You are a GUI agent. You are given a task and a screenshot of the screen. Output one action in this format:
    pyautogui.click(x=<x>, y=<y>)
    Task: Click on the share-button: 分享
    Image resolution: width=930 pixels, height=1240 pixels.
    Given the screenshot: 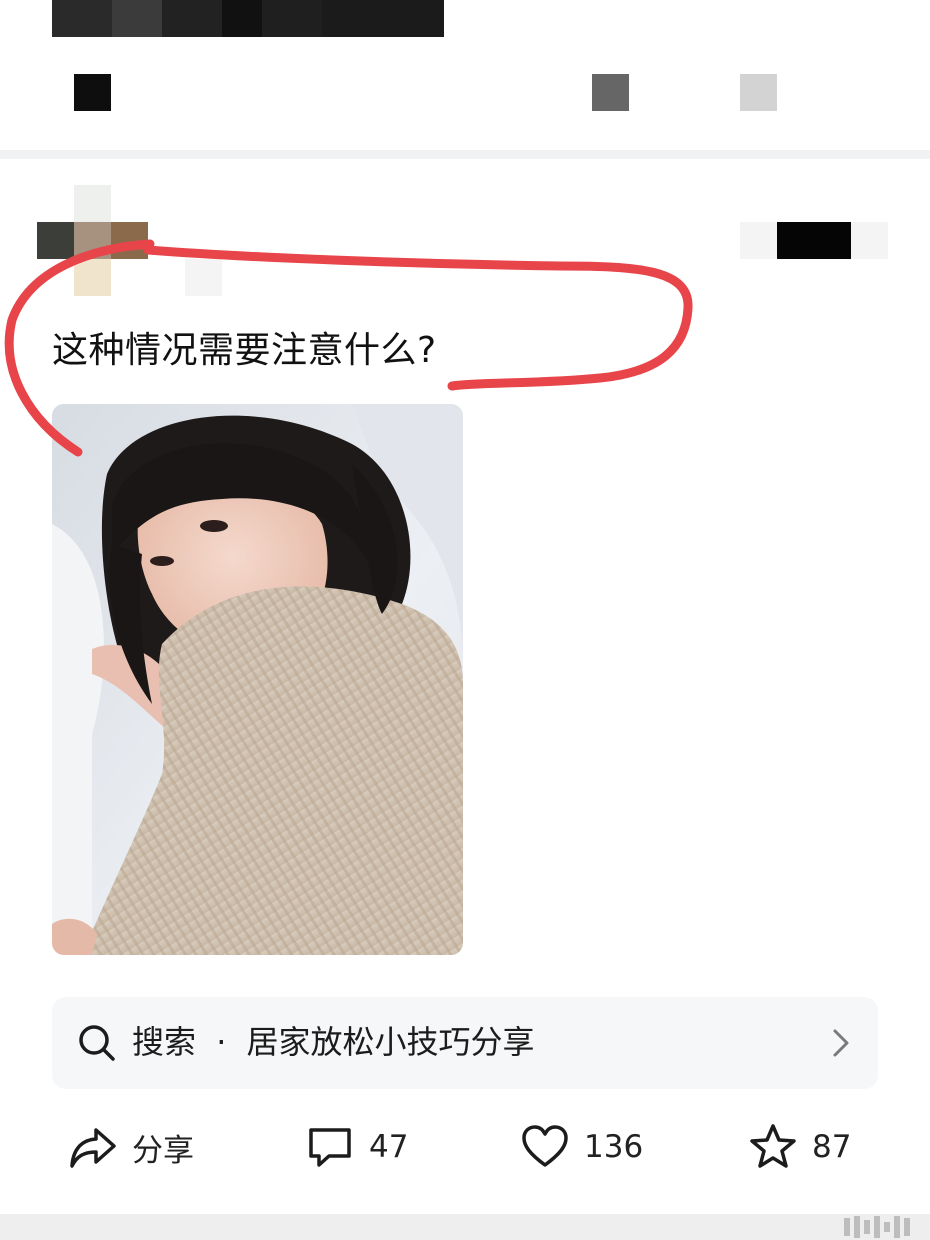 What is the action you would take?
    pyautogui.click(x=131, y=1147)
    